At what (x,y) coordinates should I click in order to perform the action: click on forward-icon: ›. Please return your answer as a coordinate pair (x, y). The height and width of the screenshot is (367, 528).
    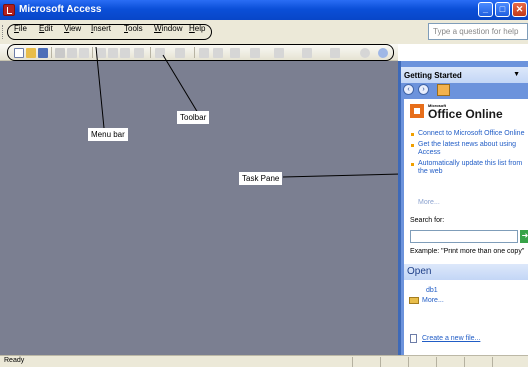
    Looking at the image, I should click on (423, 89).